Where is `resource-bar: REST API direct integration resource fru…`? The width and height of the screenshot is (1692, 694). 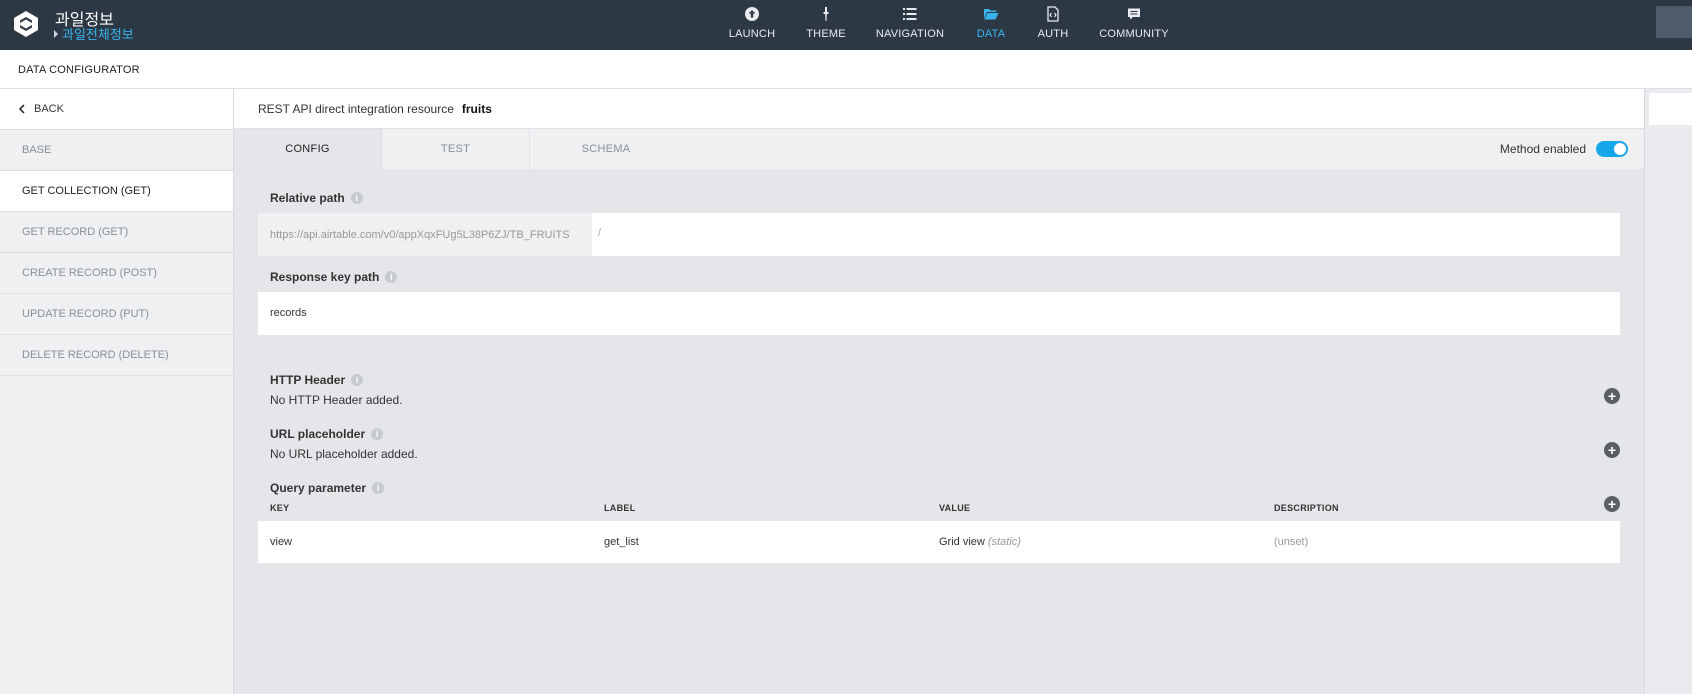 resource-bar: REST API direct integration resource fru… is located at coordinates (939, 109).